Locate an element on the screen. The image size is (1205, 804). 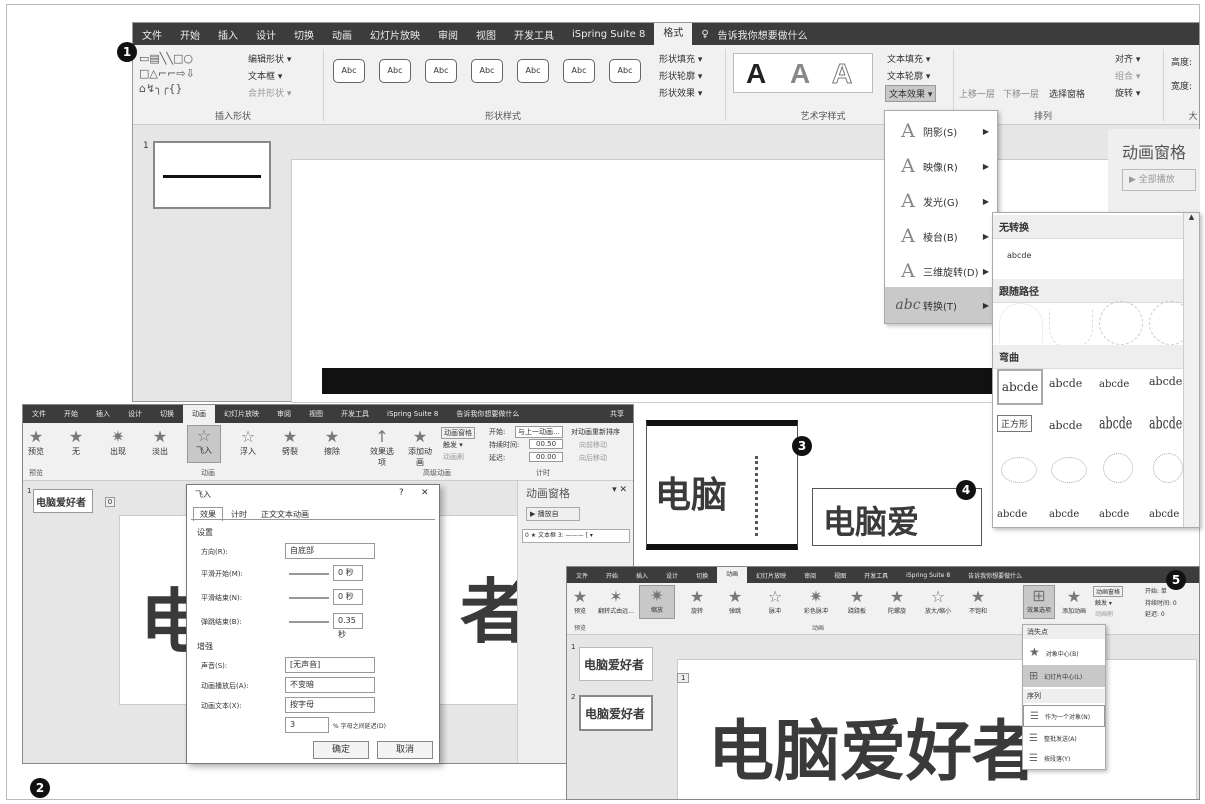
shape-style-5: Abc is located at coordinates (533, 71).